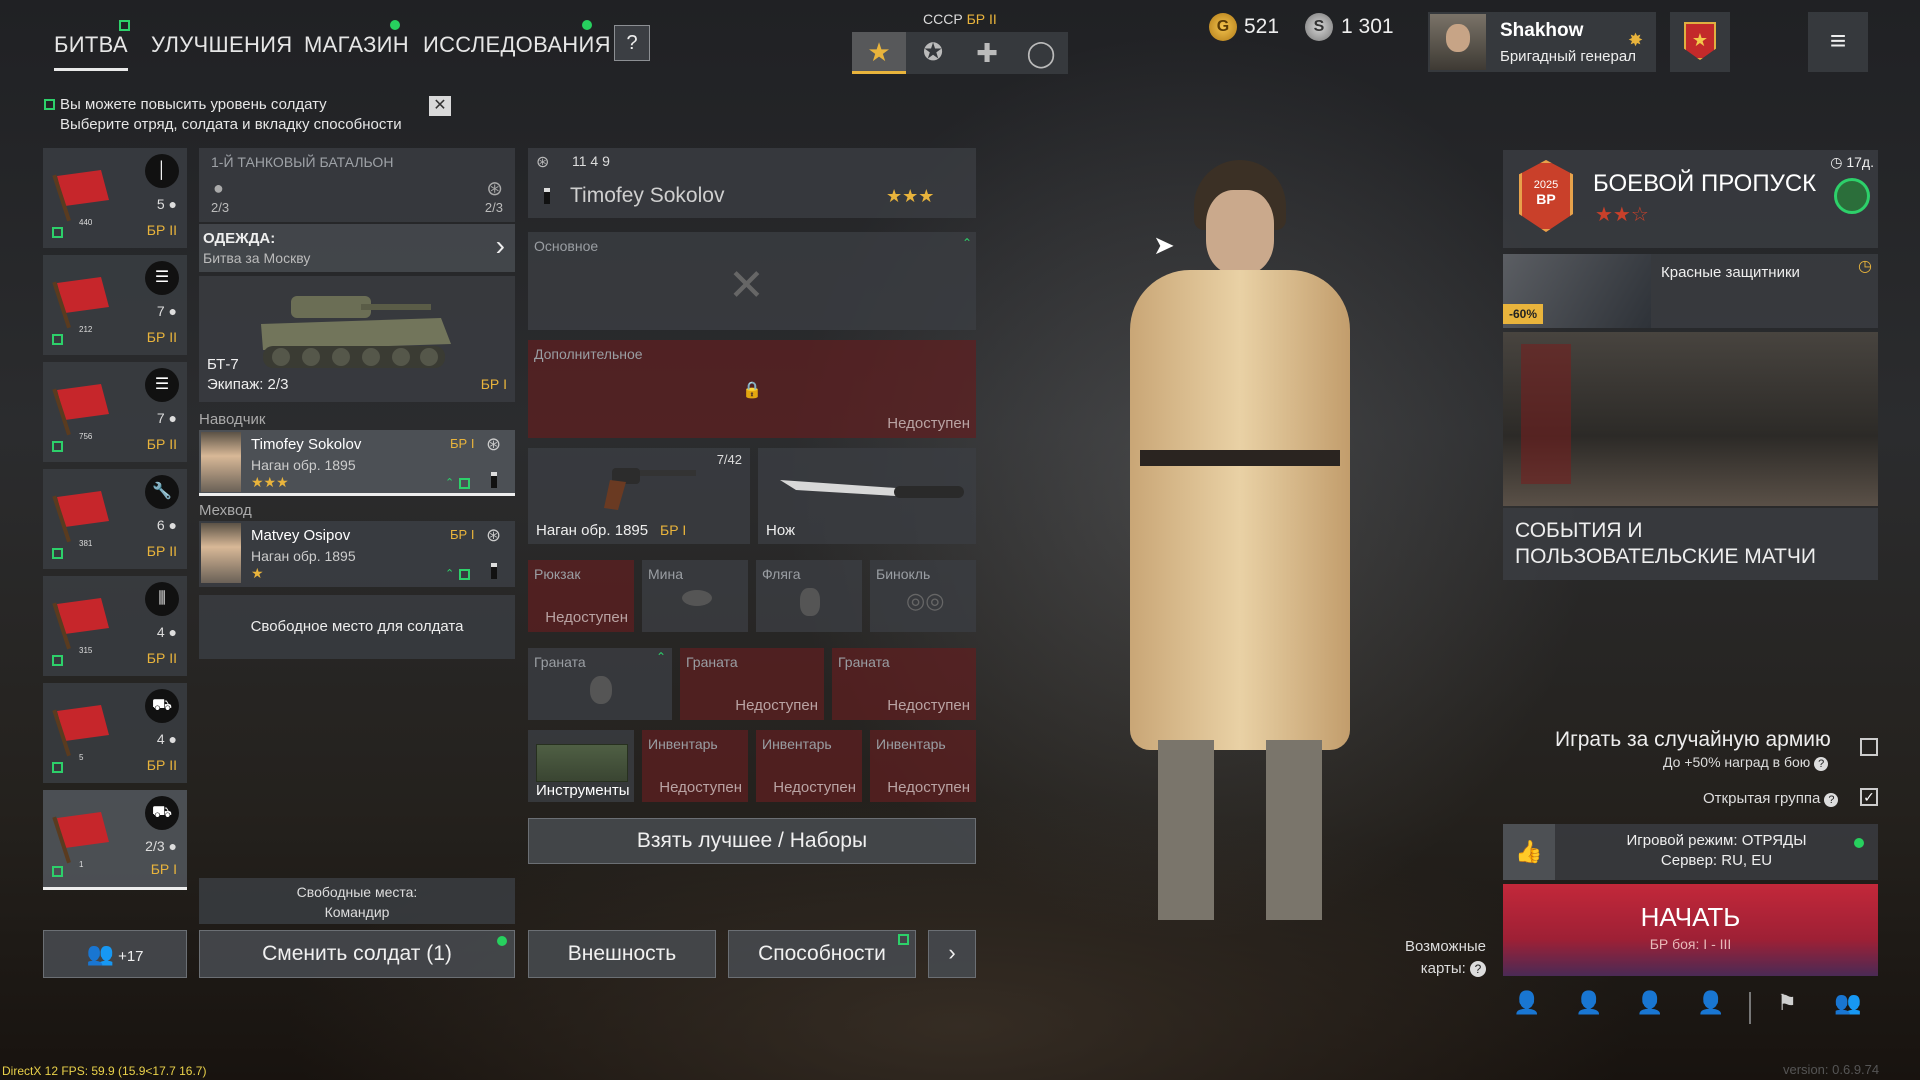  I want to click on soldier-br: БР I, so click(462, 534).